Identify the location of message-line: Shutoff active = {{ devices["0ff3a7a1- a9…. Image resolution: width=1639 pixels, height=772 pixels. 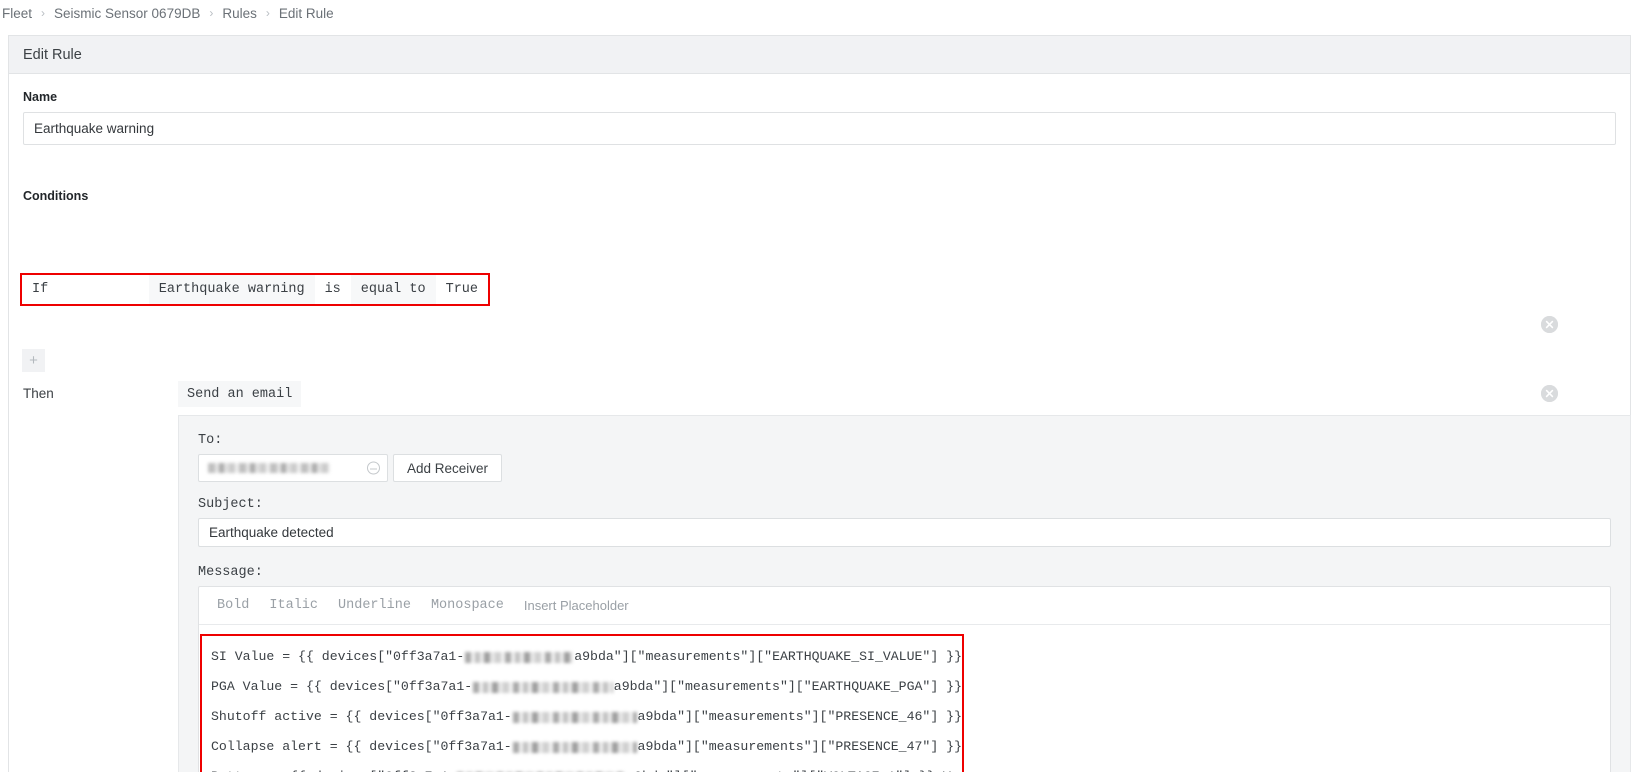
(582, 717).